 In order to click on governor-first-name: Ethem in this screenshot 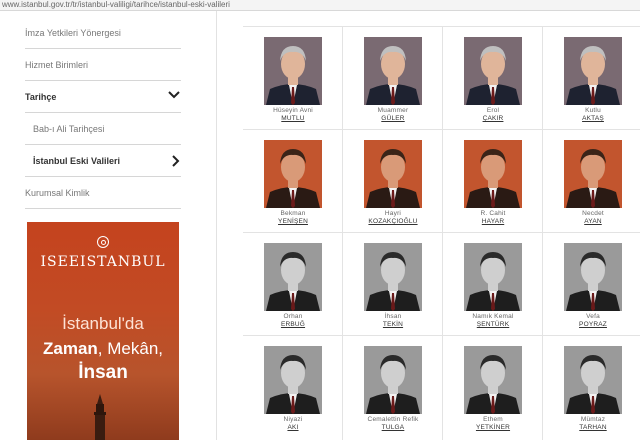, I will do `click(493, 419)`.